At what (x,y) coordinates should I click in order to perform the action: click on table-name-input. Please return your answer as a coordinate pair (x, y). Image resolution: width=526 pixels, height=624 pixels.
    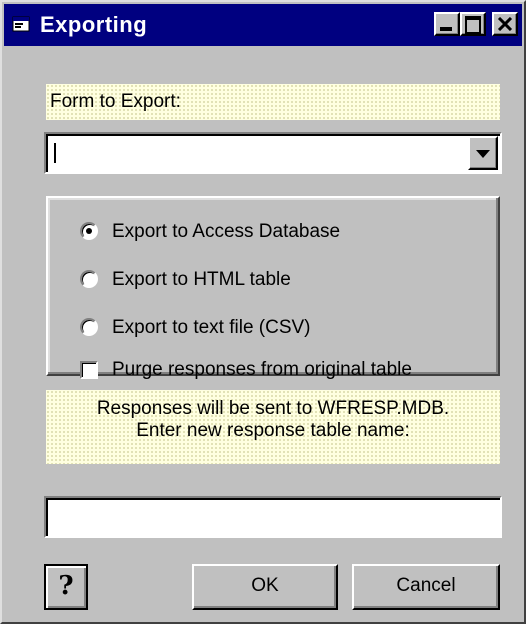
    Looking at the image, I should click on (273, 517).